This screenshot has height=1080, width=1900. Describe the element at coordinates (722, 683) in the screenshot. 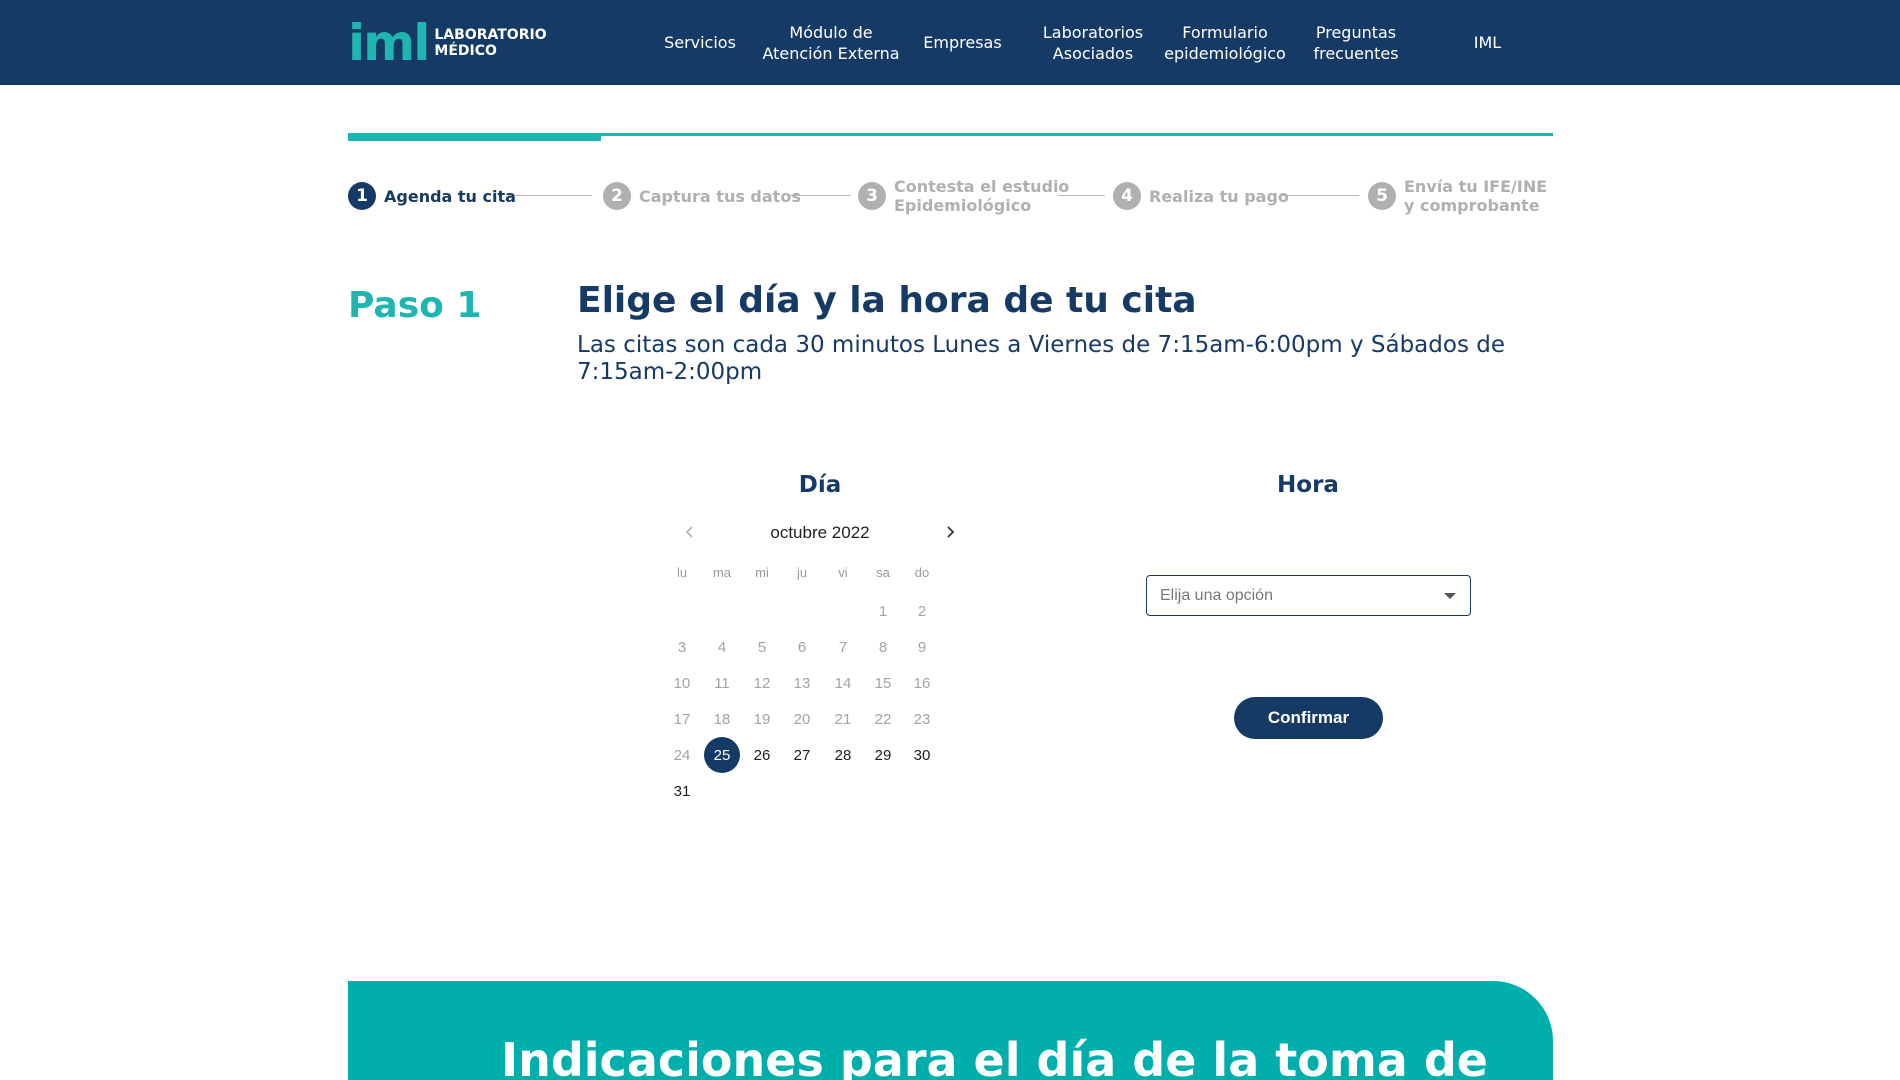

I see `calendar-day: 11` at that location.